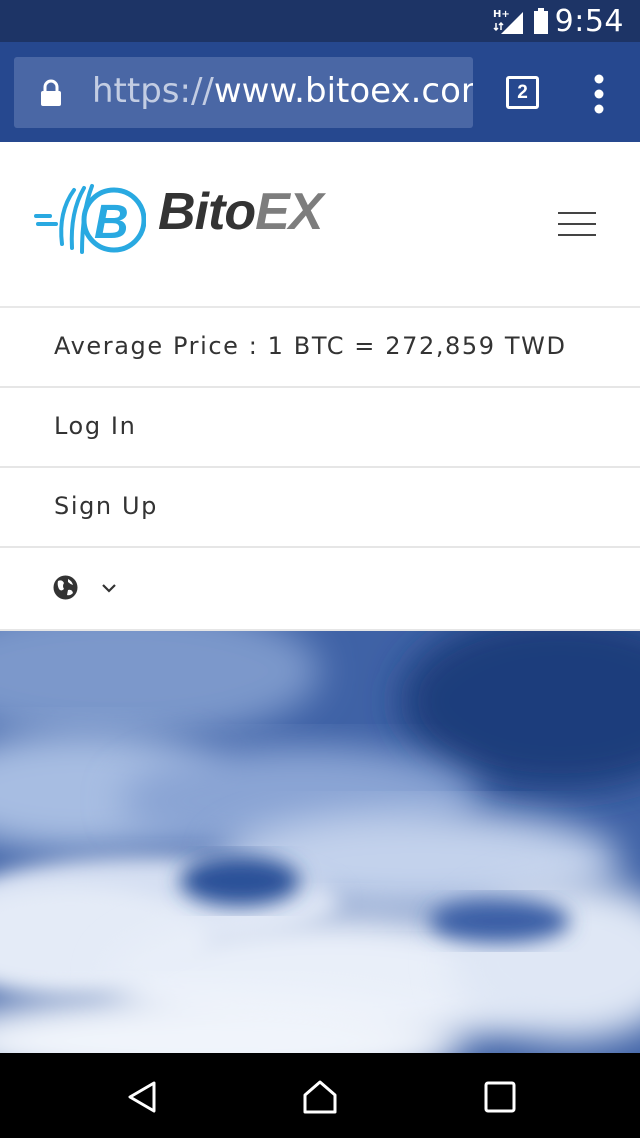 The image size is (640, 1138). What do you see at coordinates (310, 346) in the screenshot?
I see `average-price-text: Average Price : 1 BTC = 272,859 TWD` at bounding box center [310, 346].